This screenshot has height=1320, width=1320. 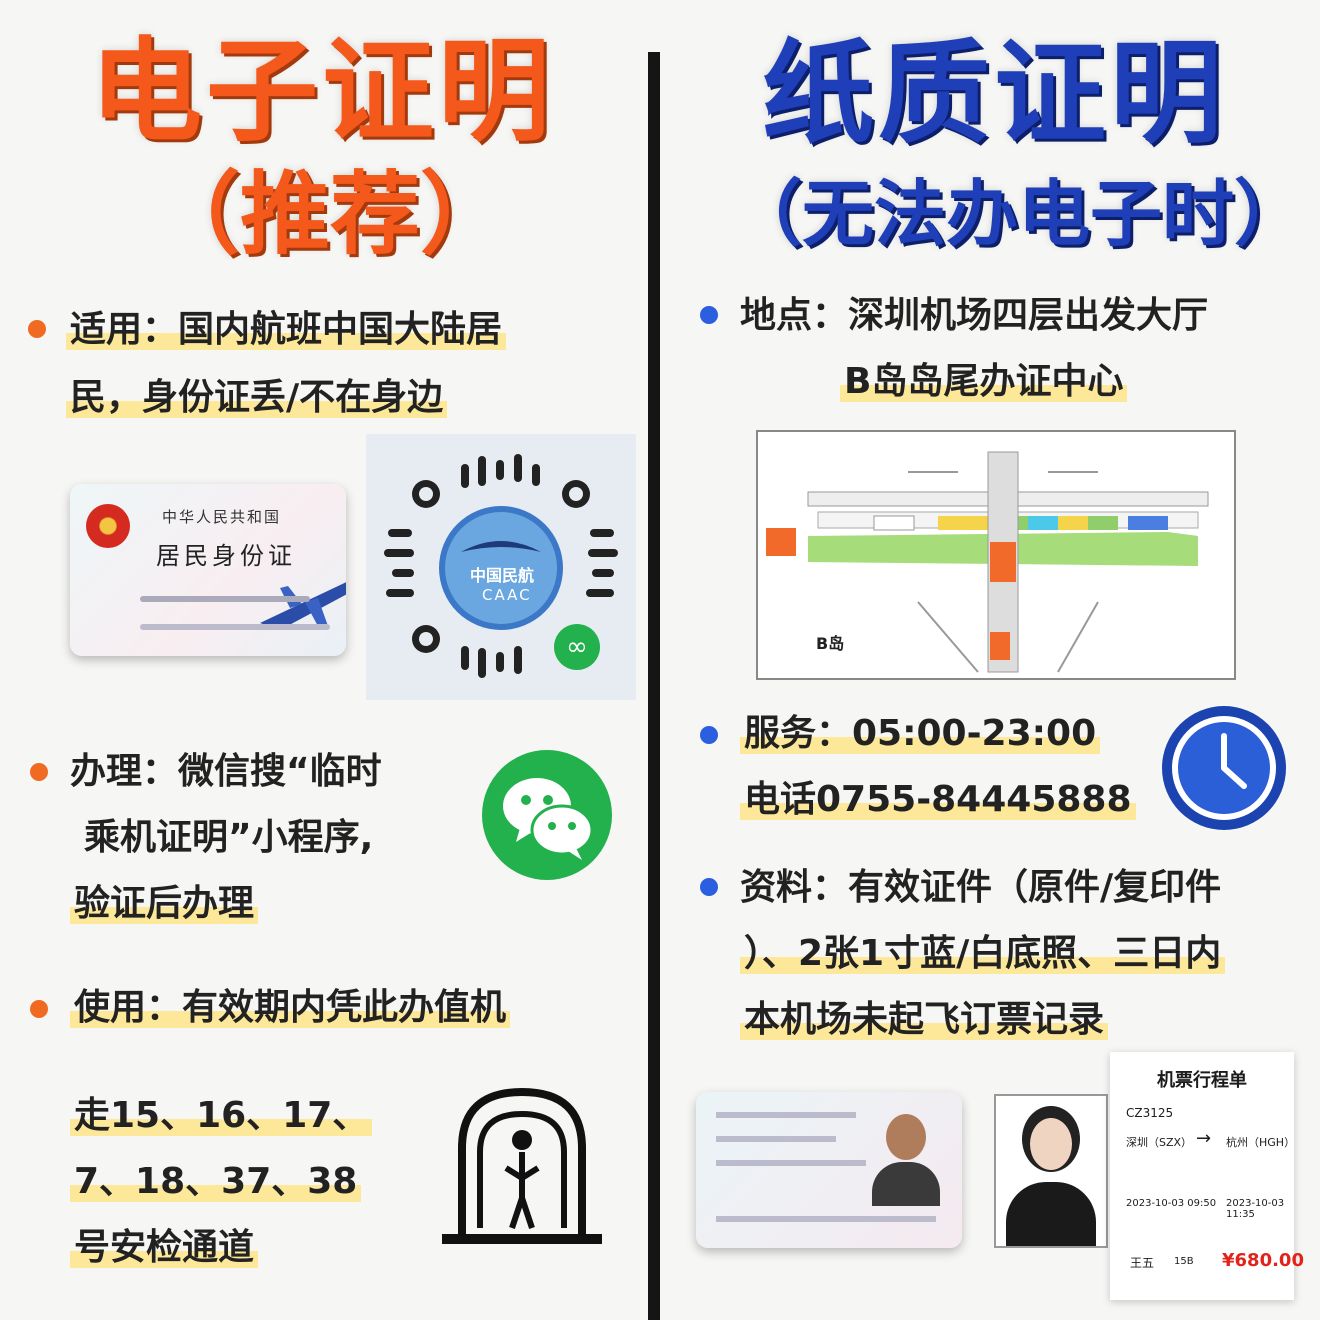 I want to click on mini-program-qr-code: 中国民航 CAAC ∞, so click(x=501, y=567).